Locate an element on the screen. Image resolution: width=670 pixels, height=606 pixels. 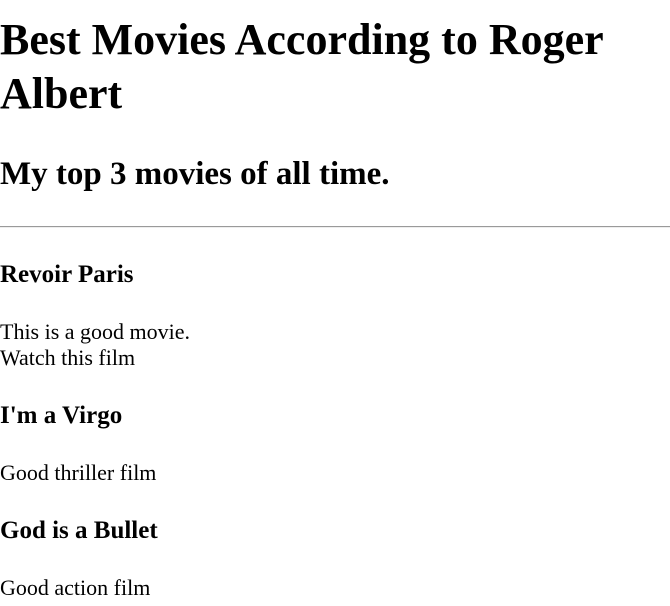
movie-title: I'm a Virgo is located at coordinates (61, 415).